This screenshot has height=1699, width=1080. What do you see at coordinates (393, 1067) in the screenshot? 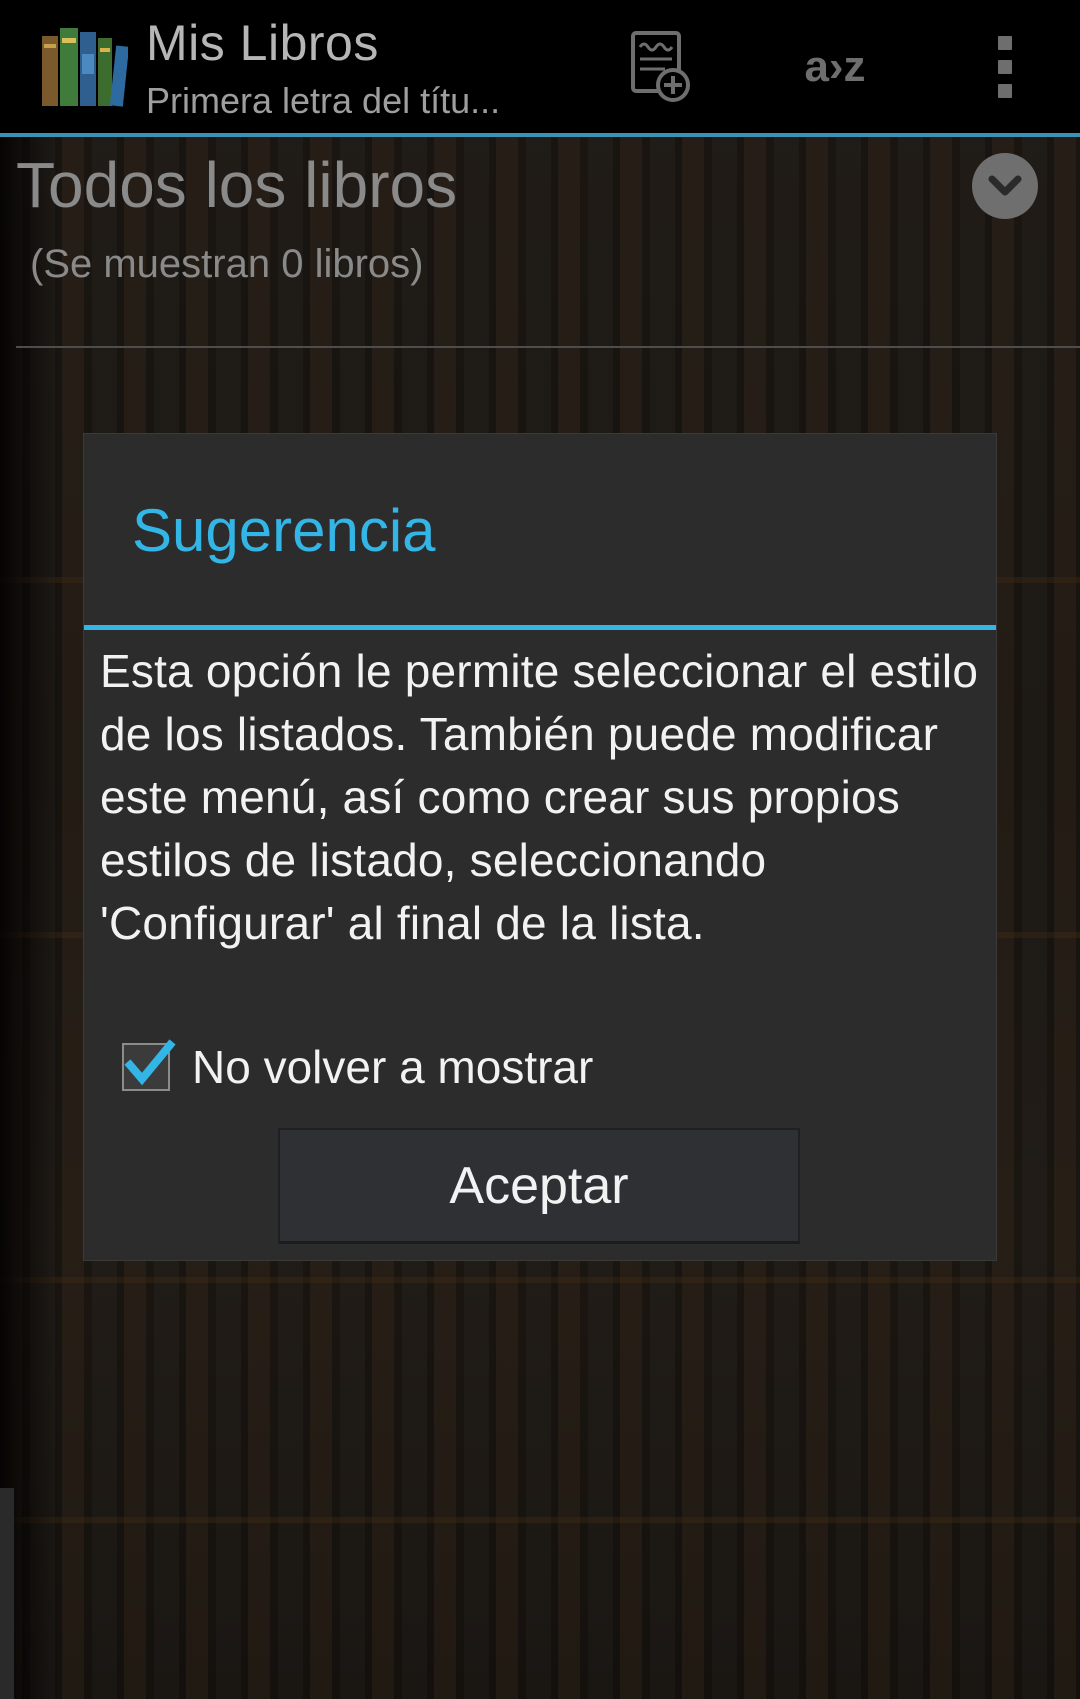
I see `checkbox-label: No volver a mostrar` at bounding box center [393, 1067].